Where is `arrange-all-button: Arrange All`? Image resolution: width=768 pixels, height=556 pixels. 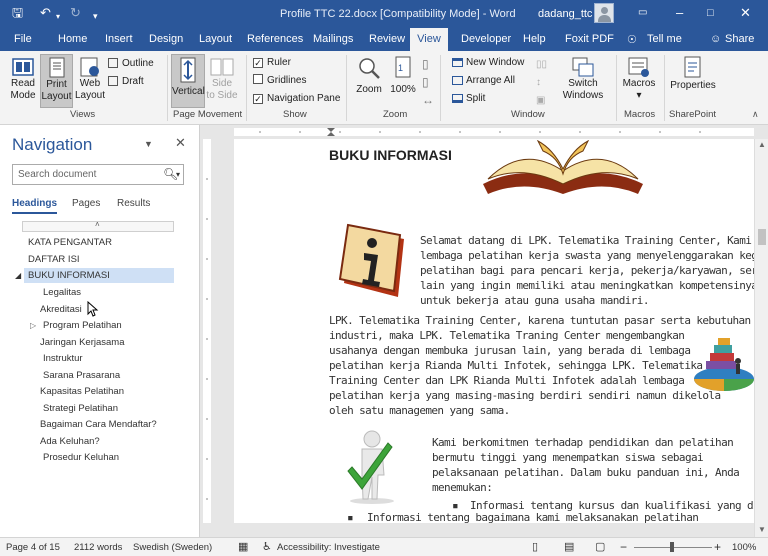
arrange-all-button: Arrange All is located at coordinates (483, 80).